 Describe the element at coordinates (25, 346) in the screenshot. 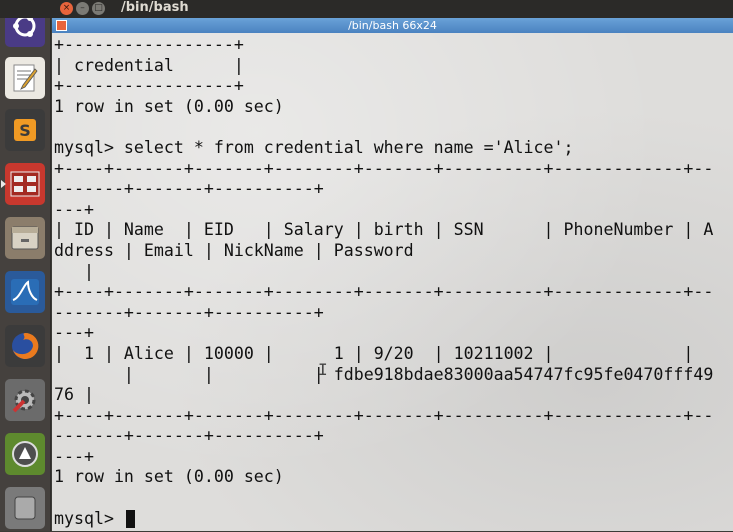

I see `firefox-icon` at that location.